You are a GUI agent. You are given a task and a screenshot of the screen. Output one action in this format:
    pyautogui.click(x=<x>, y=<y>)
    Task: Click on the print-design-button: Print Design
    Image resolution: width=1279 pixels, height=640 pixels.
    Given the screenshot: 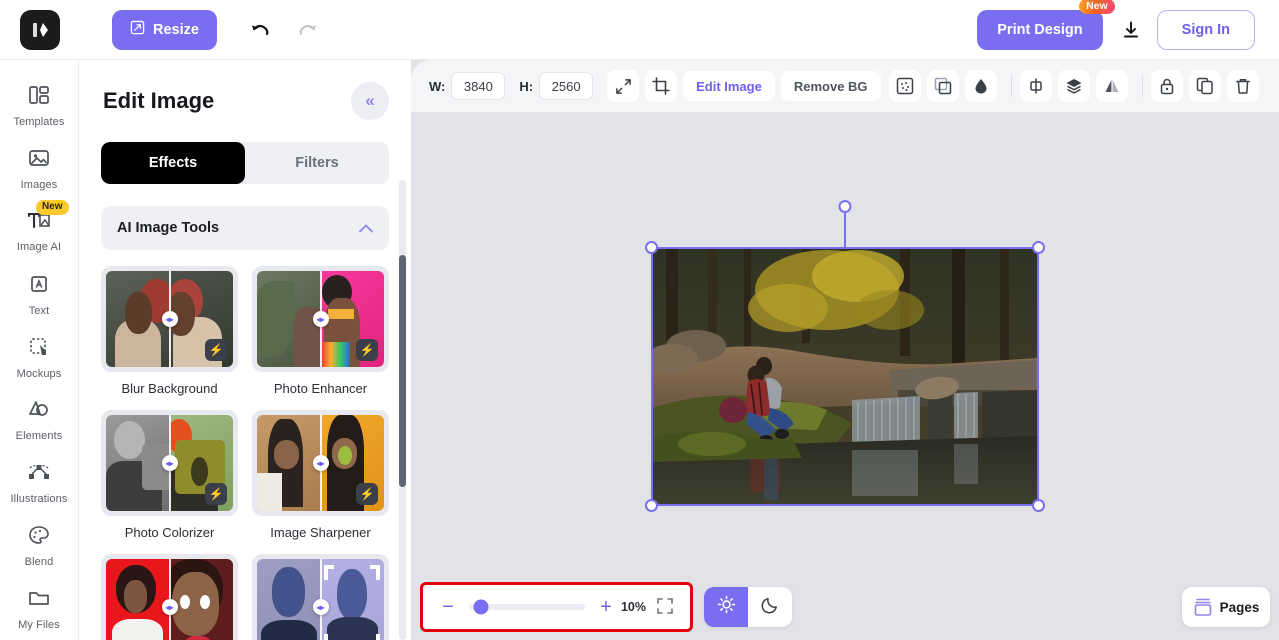 What is the action you would take?
    pyautogui.click(x=1040, y=29)
    